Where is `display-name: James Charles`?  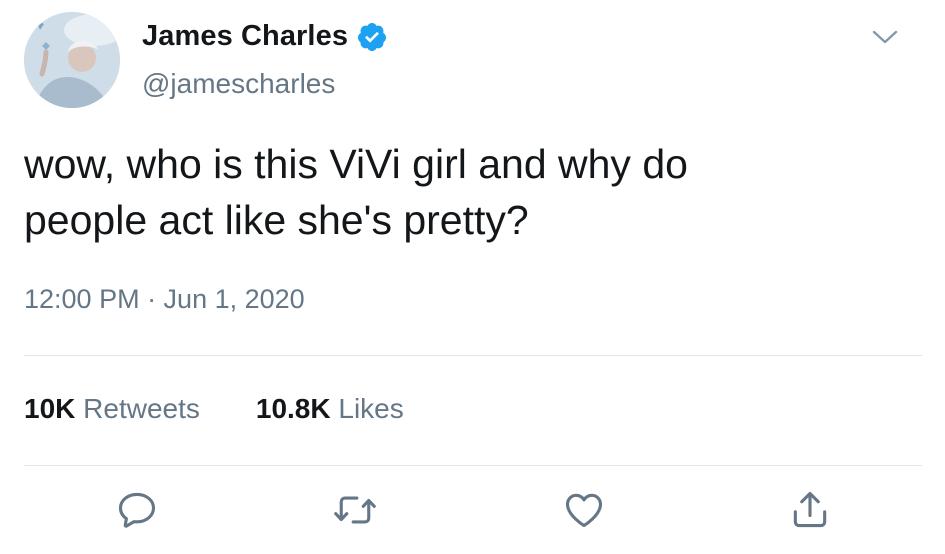
display-name: James Charles is located at coordinates (265, 36).